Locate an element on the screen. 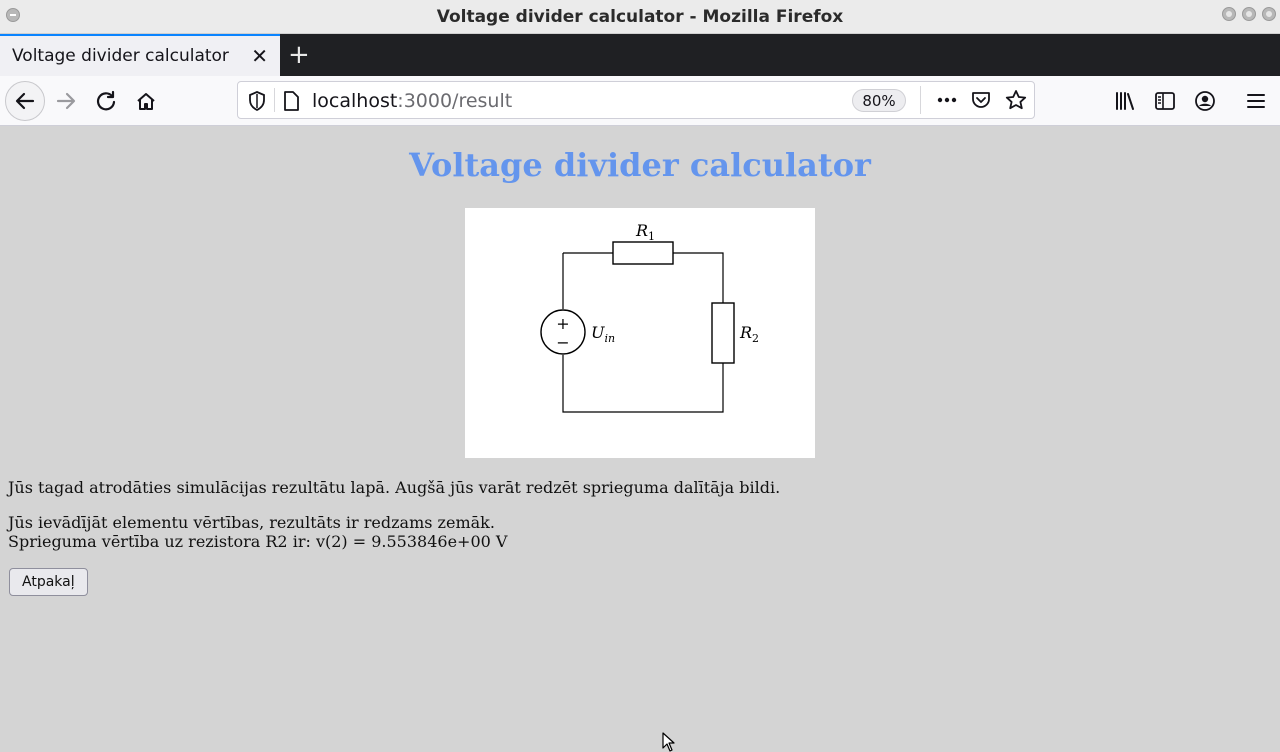  label-r1: R1 is located at coordinates (645, 232).